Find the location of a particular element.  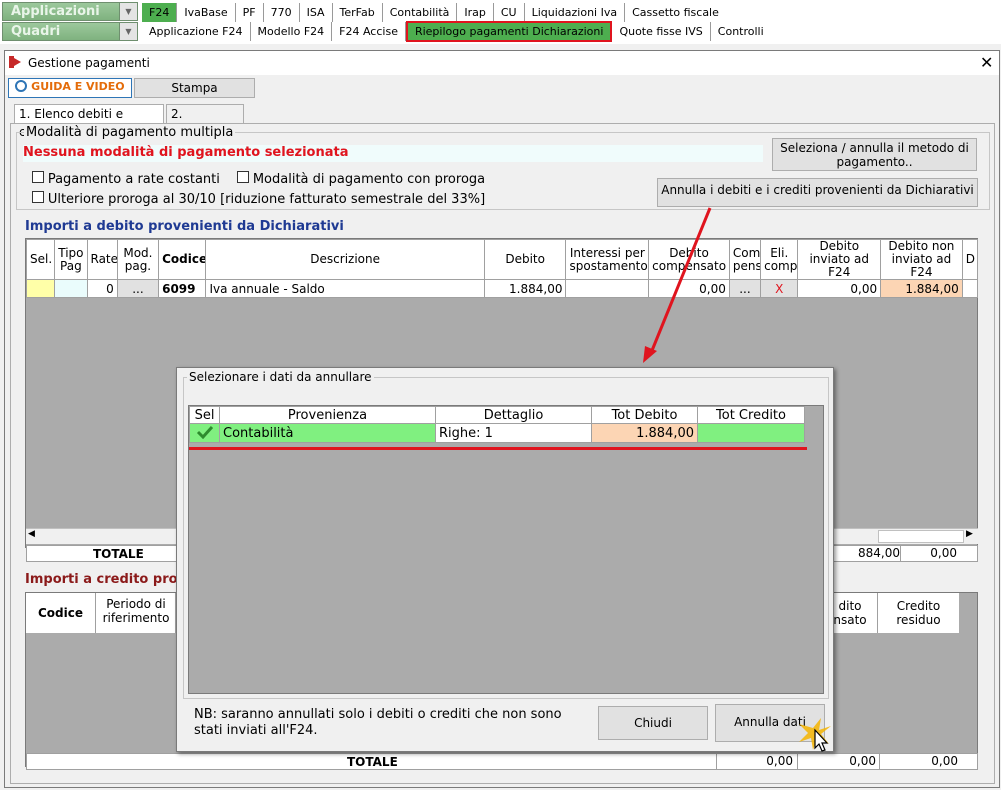

tab-terfab: TerFab is located at coordinates (358, 12).